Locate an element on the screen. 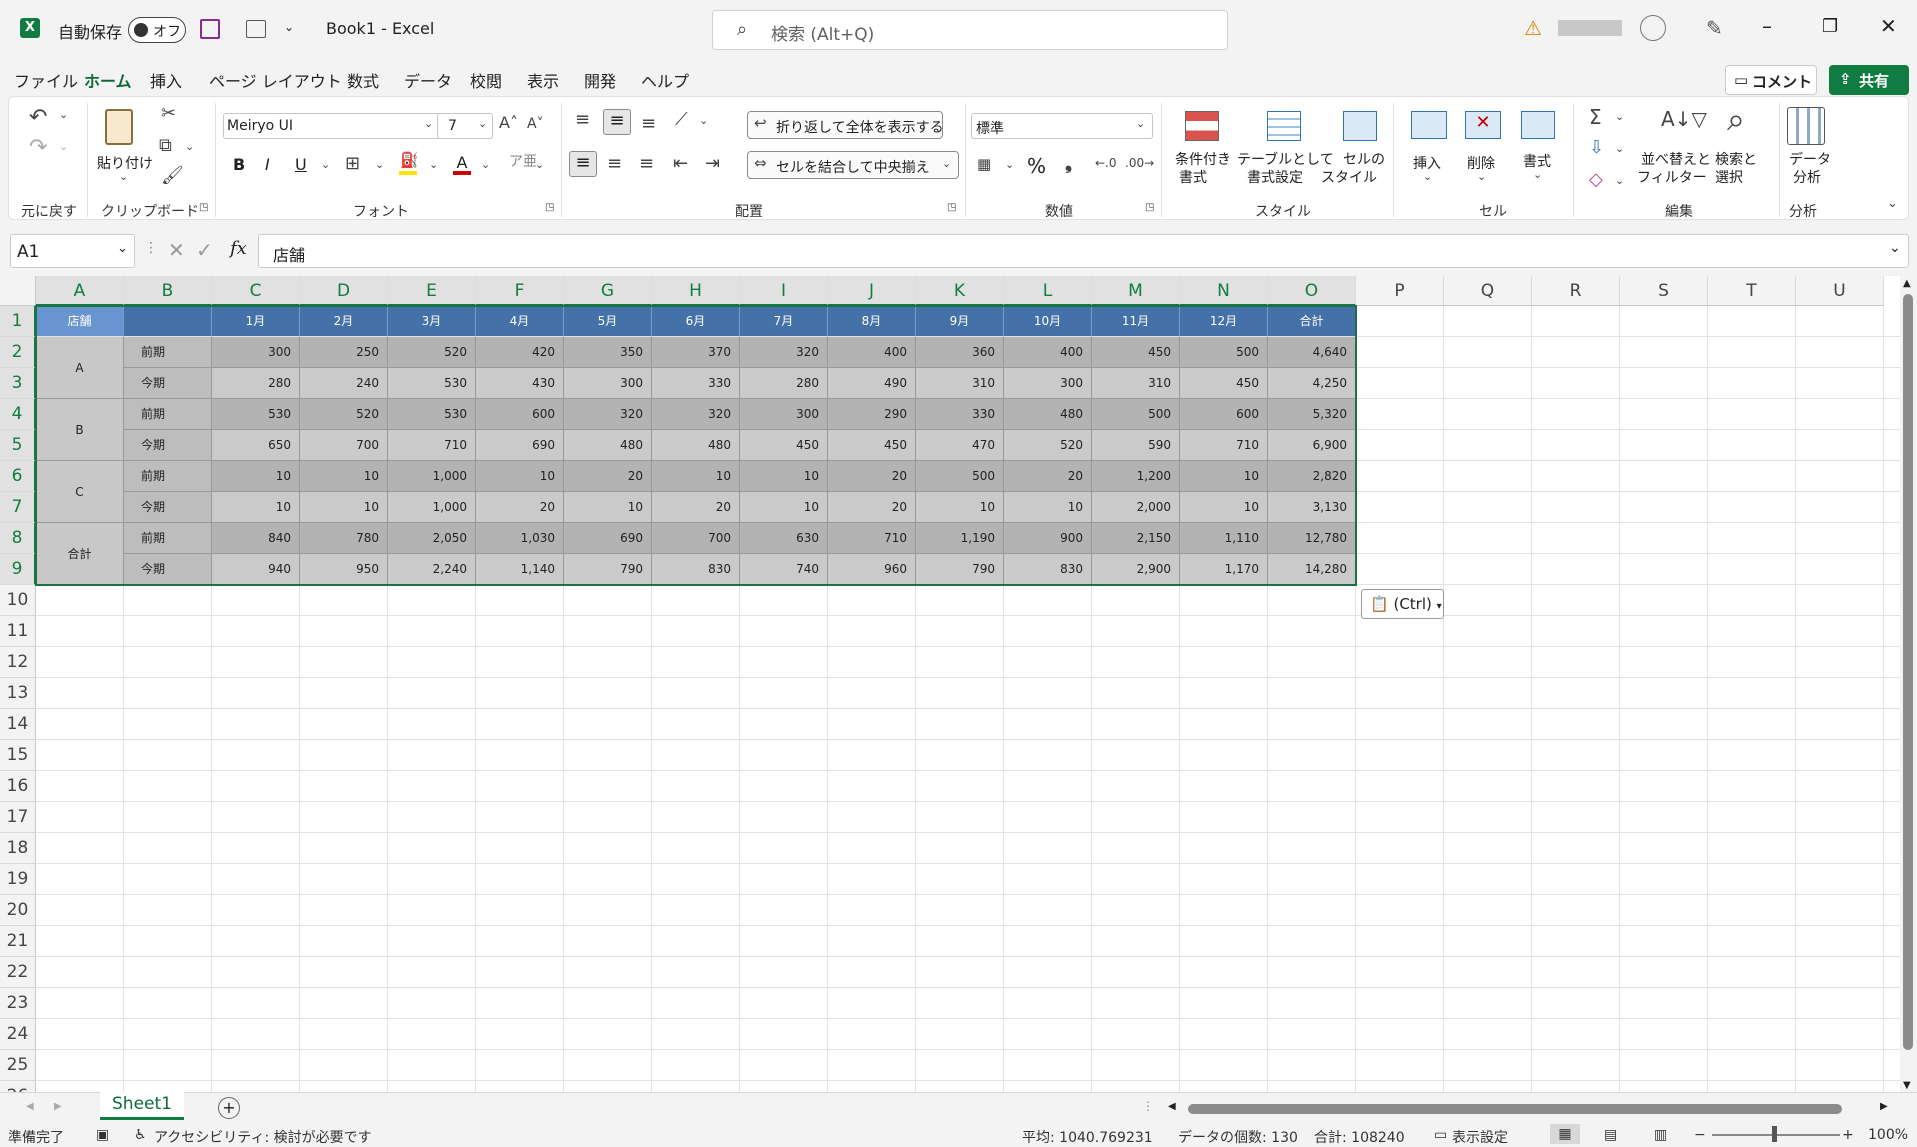 Image resolution: width=1917 pixels, height=1147 pixels. table-header-cell: 3月 is located at coordinates (432, 321).